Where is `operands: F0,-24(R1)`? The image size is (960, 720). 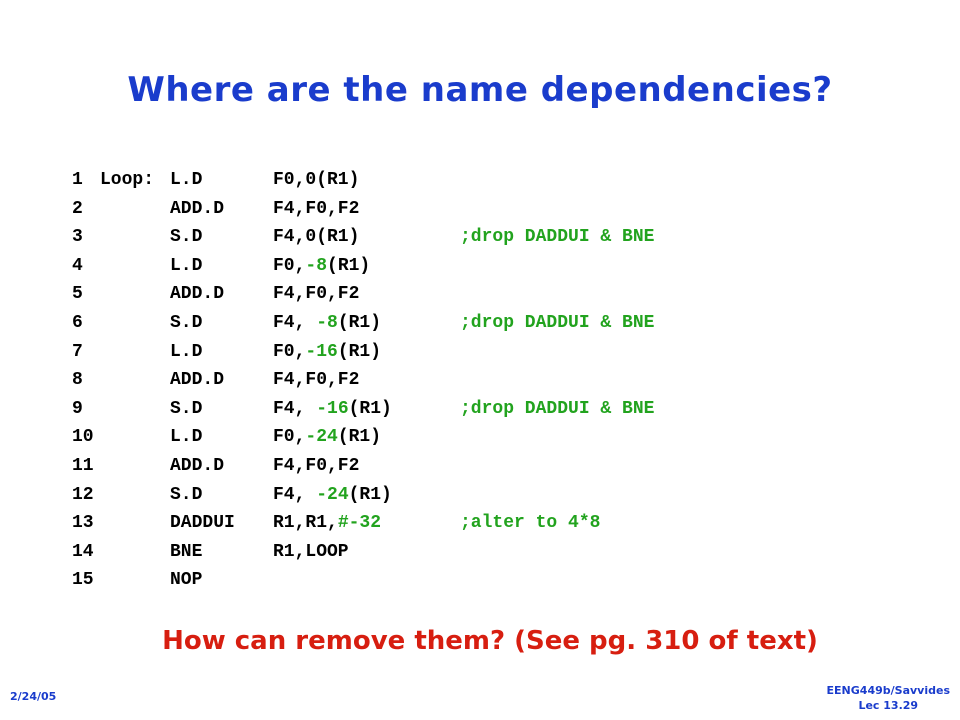
operands: F0,-24(R1) is located at coordinates (366, 437).